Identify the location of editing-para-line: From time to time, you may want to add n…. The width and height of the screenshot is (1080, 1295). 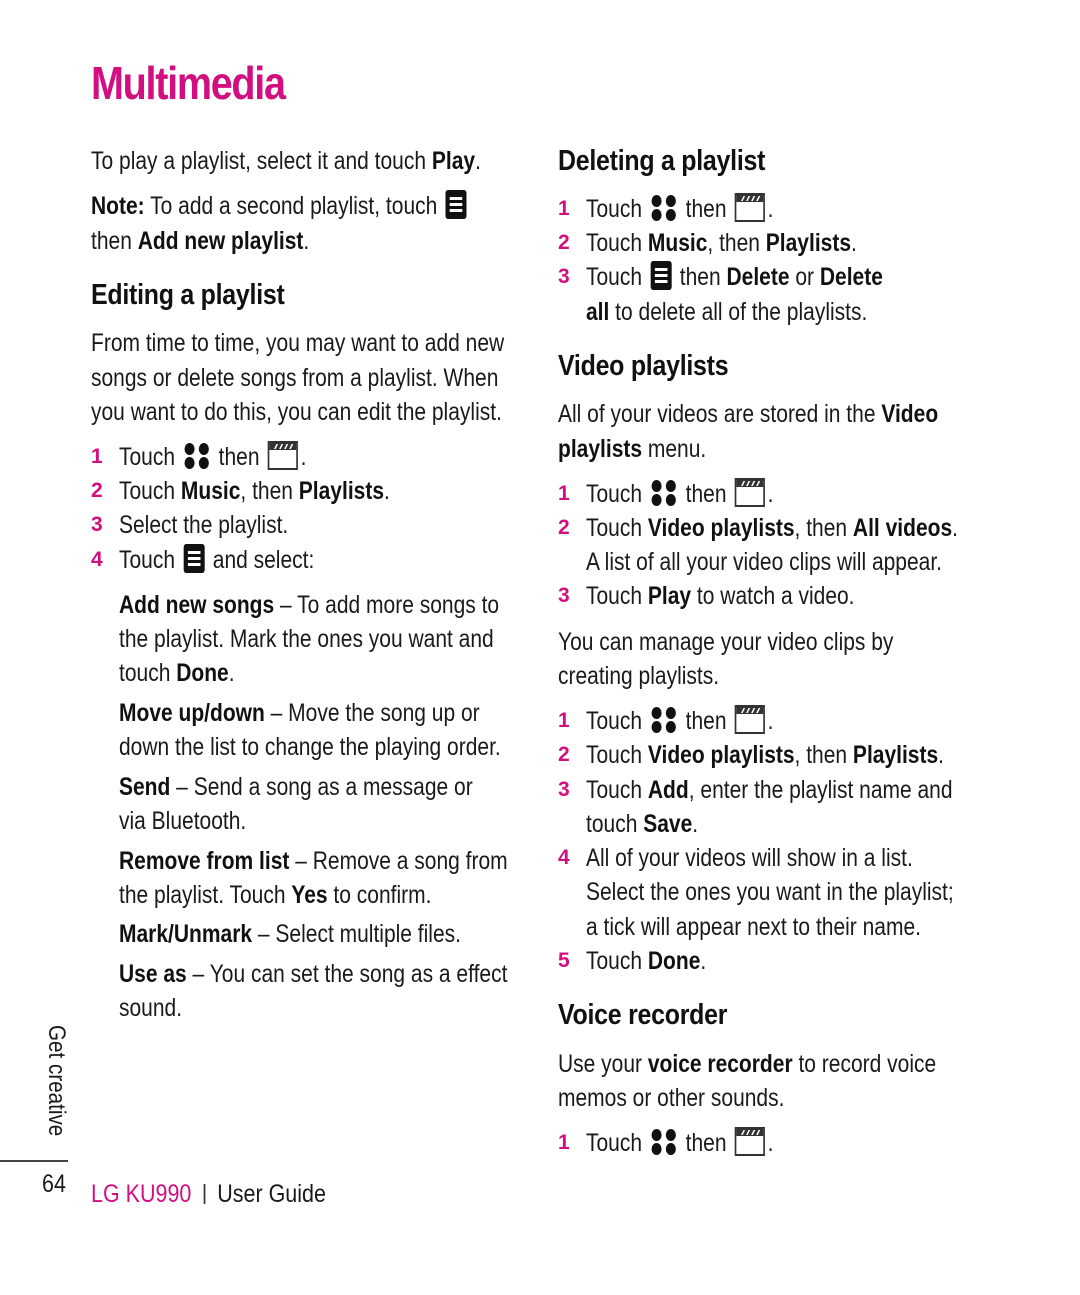
(298, 343).